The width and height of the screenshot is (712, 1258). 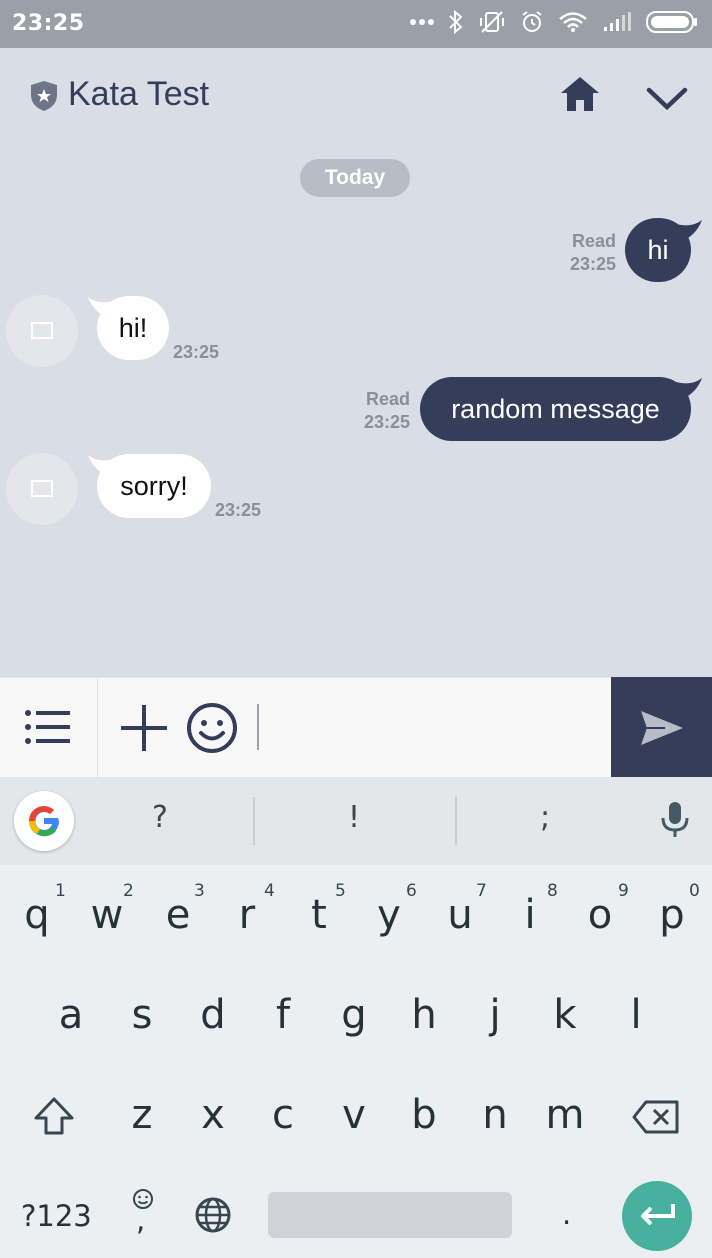 What do you see at coordinates (566, 1214) in the screenshot?
I see `period-key: .` at bounding box center [566, 1214].